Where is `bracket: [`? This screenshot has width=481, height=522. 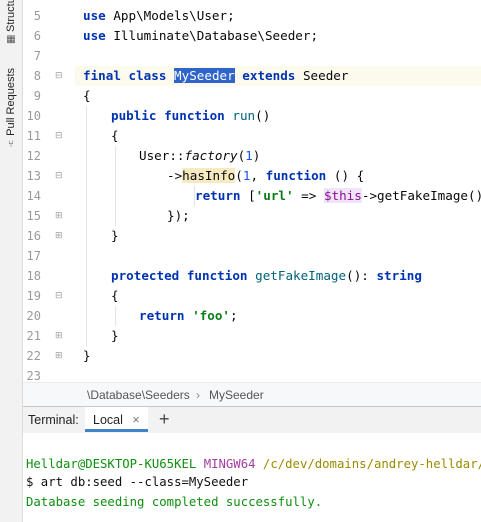
bracket: [ is located at coordinates (248, 195).